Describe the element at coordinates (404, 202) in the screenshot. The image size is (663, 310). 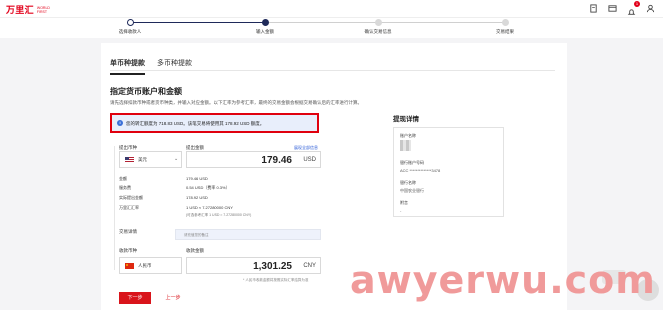
I see `detail-memo-label: 附言` at that location.